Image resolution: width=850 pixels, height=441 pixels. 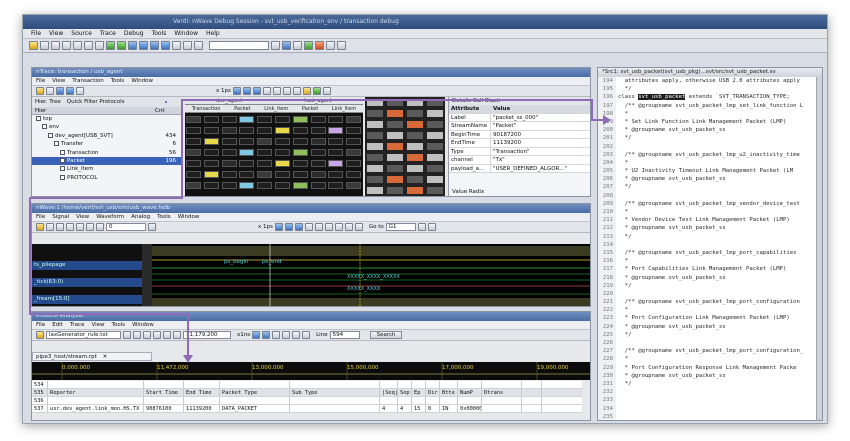 I want to click on hier-row: Packet 196, so click(x=106, y=161).